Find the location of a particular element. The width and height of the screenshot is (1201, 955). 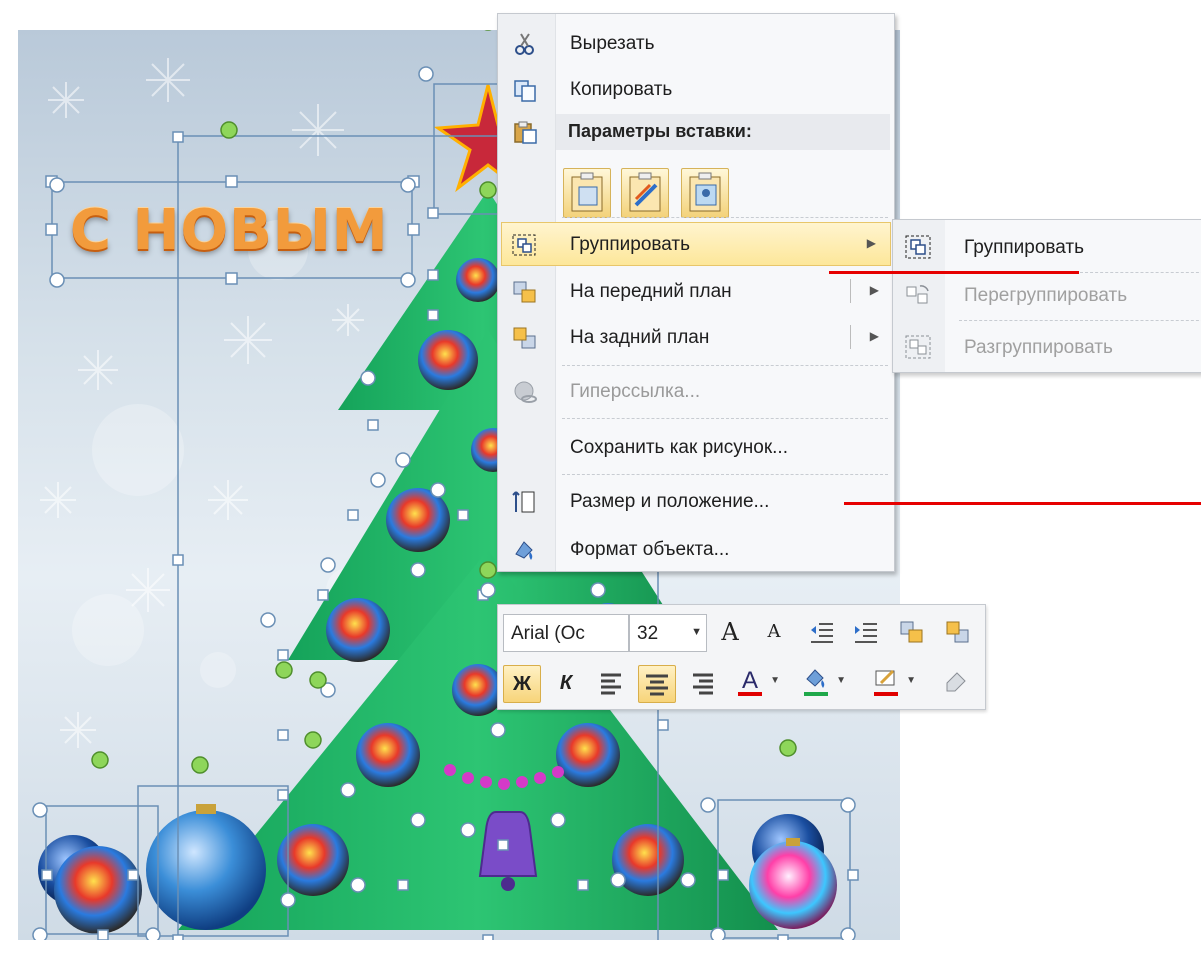

menu-item-send-backward: На задний план ▶ is located at coordinates (696, 337).